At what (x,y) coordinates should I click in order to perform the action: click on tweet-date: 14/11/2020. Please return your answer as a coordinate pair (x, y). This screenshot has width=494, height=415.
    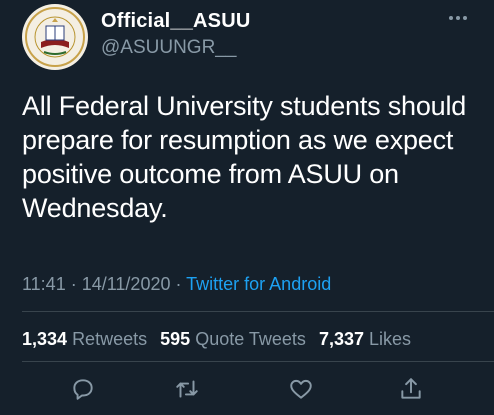
    Looking at the image, I should click on (126, 284).